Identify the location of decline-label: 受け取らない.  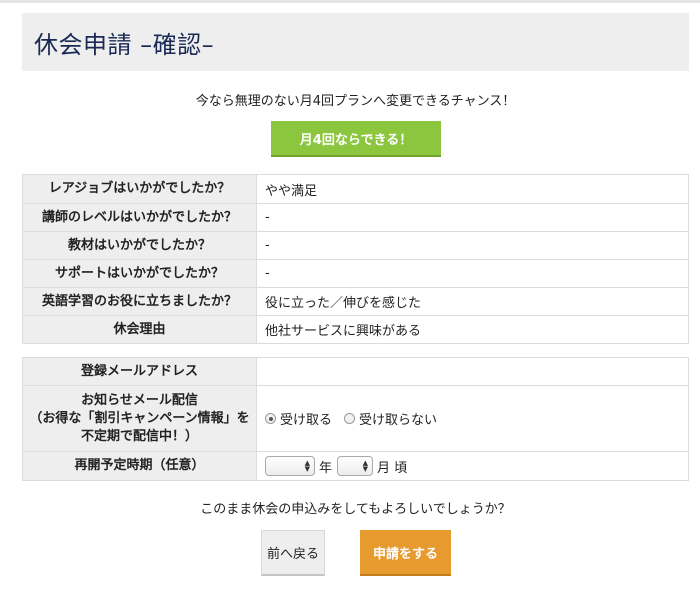
(398, 420).